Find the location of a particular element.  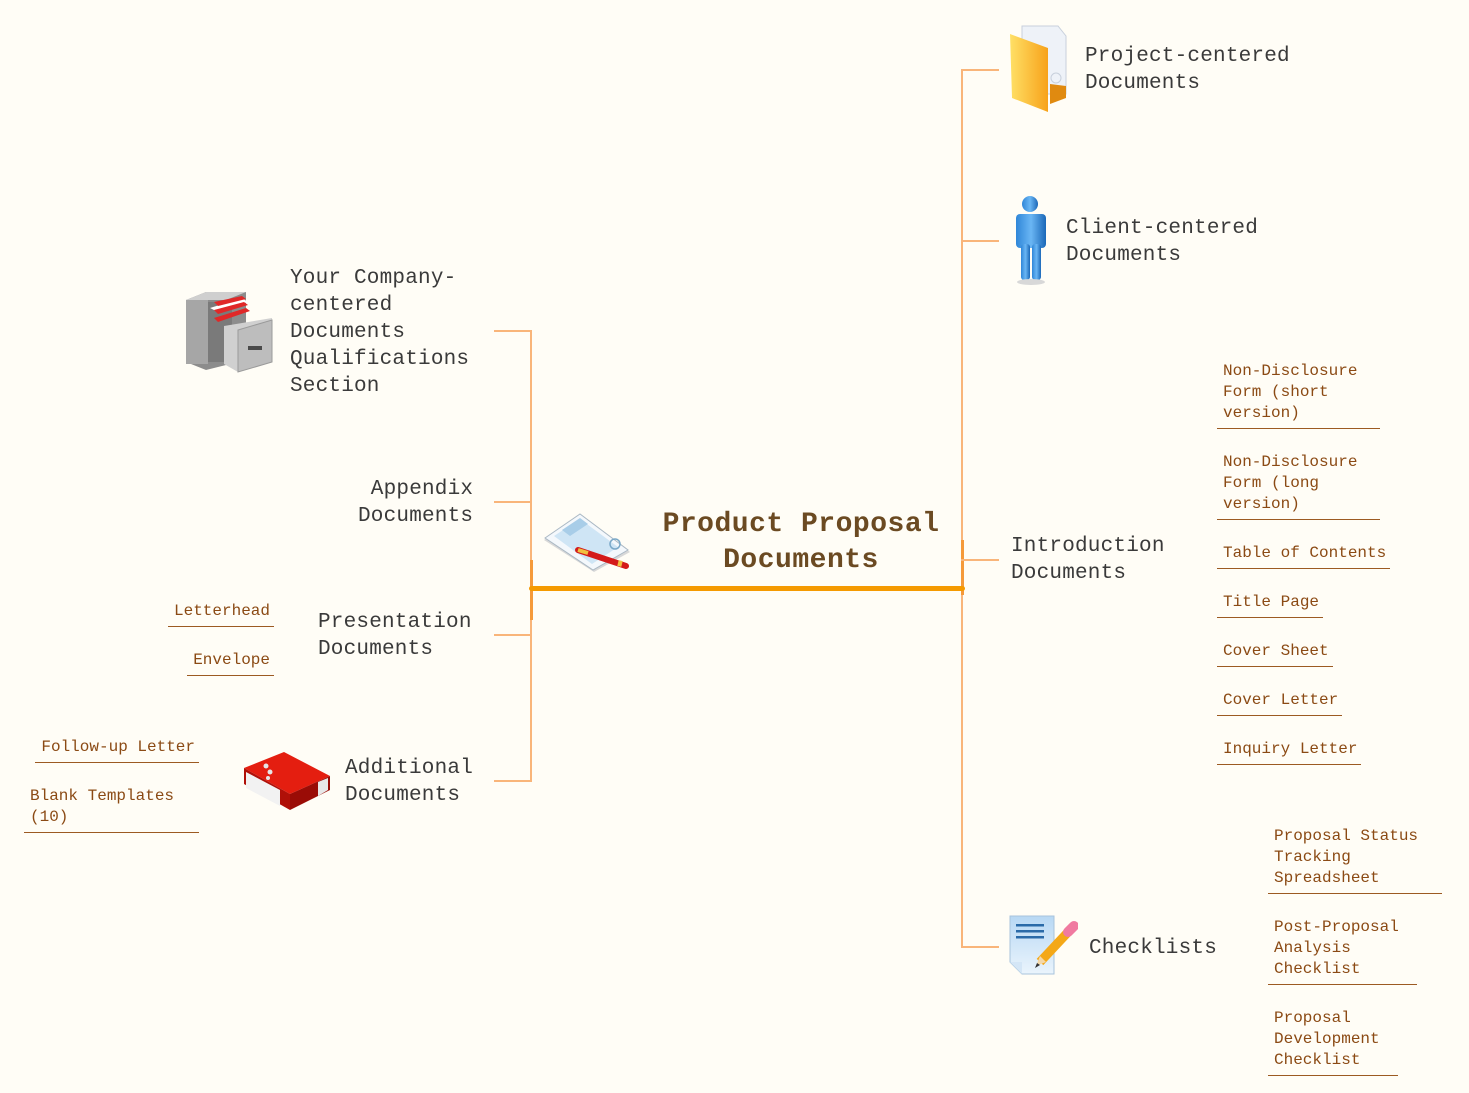

topic-label: Presentation Documents is located at coordinates (395, 636).